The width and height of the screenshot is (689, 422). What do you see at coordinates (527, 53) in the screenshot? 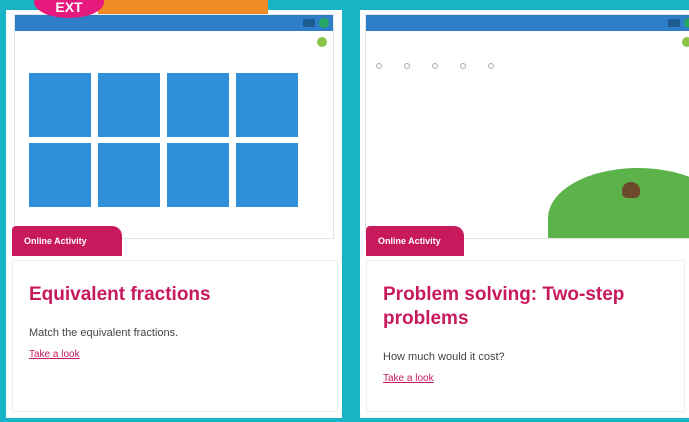
I see `answer-options` at bounding box center [527, 53].